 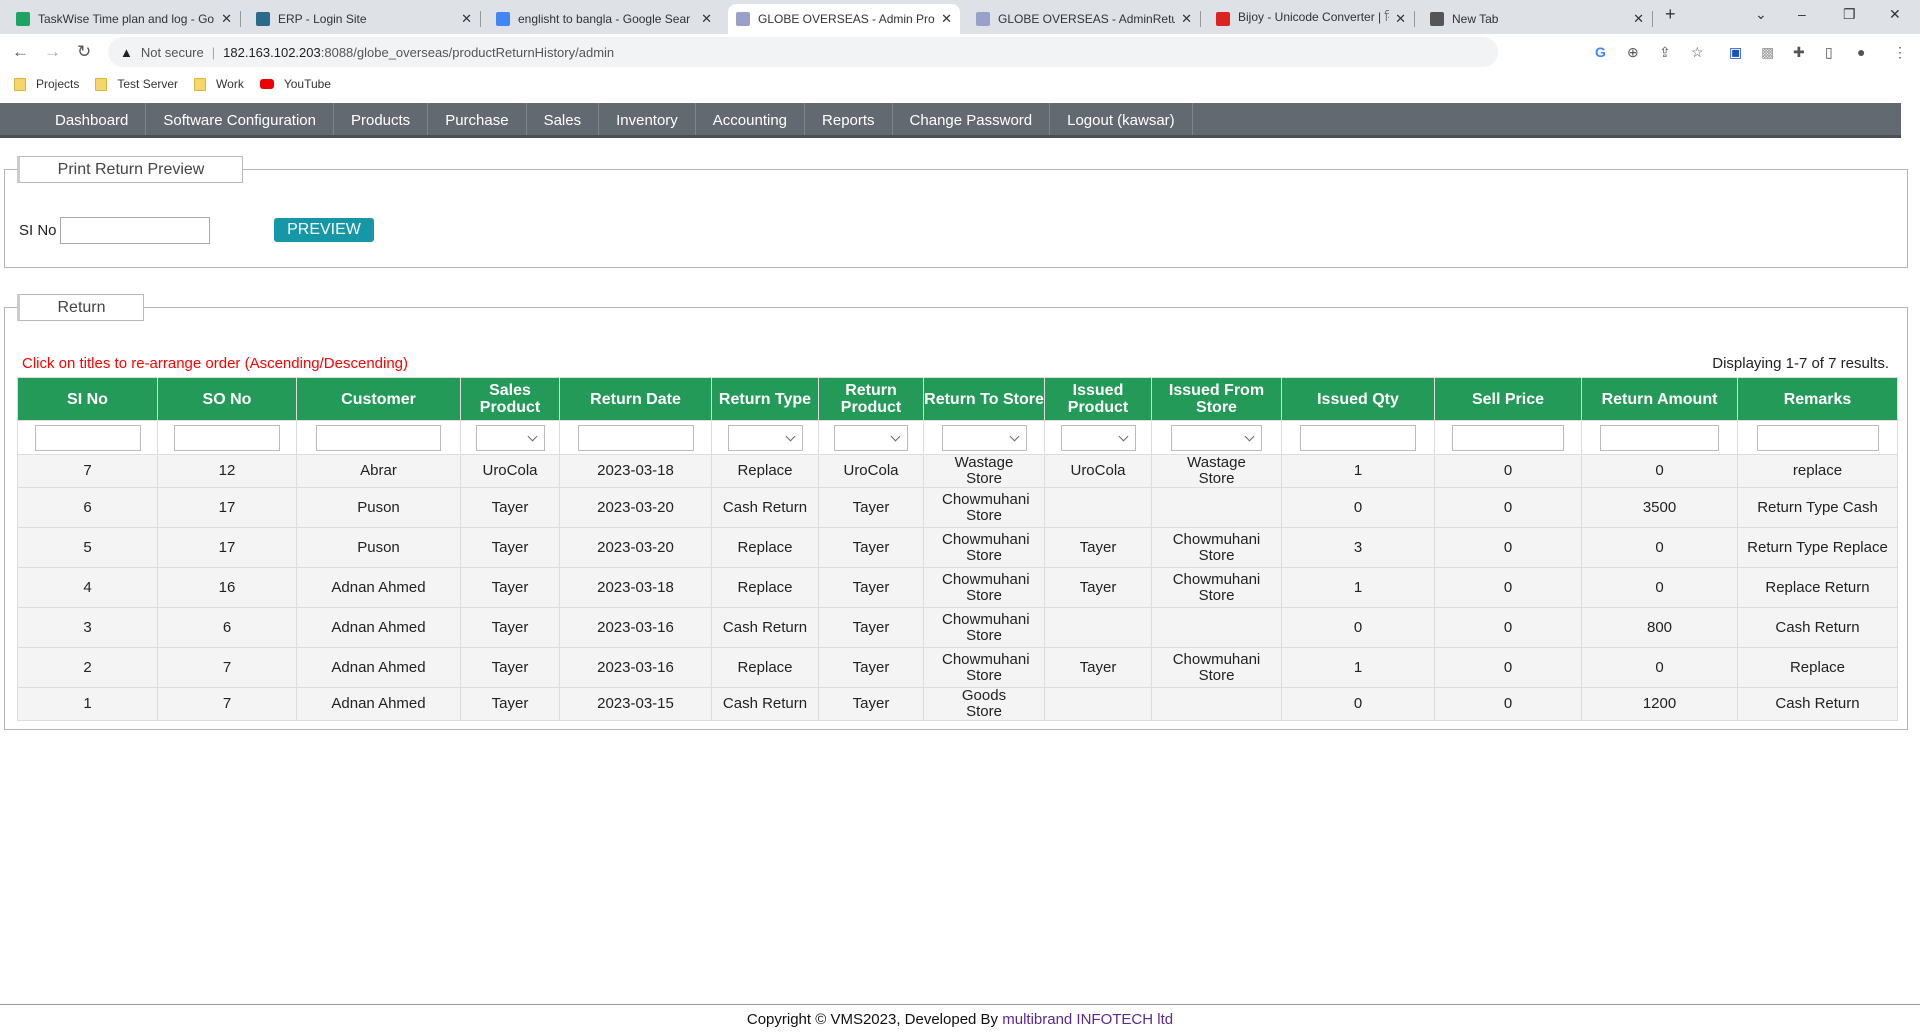 What do you see at coordinates (1697, 52) in the screenshot?
I see `bookmark-star-icon: ☆` at bounding box center [1697, 52].